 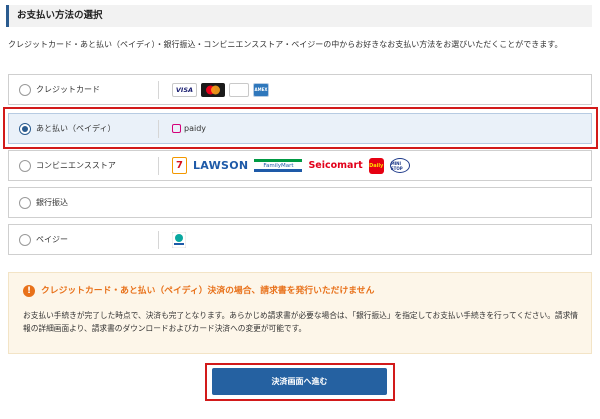 What do you see at coordinates (300, 128) in the screenshot?
I see `payment-option-paidy: あと払い（ペイディ） paidy` at bounding box center [300, 128].